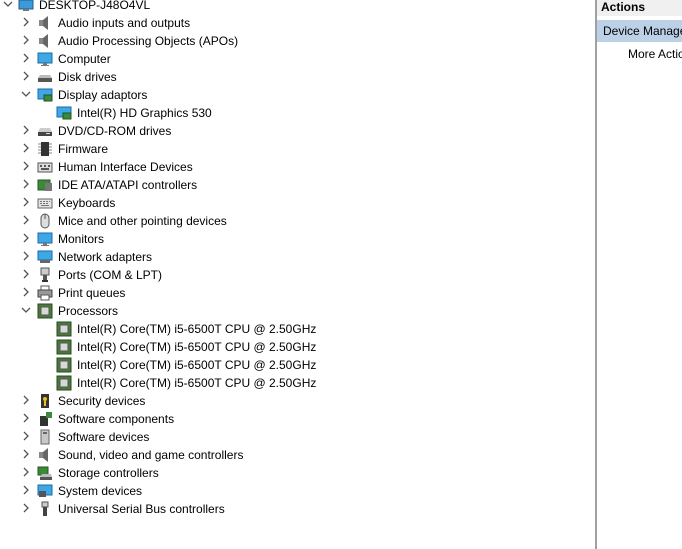  What do you see at coordinates (45, 77) in the screenshot?
I see `disk-drive-icon` at bounding box center [45, 77].